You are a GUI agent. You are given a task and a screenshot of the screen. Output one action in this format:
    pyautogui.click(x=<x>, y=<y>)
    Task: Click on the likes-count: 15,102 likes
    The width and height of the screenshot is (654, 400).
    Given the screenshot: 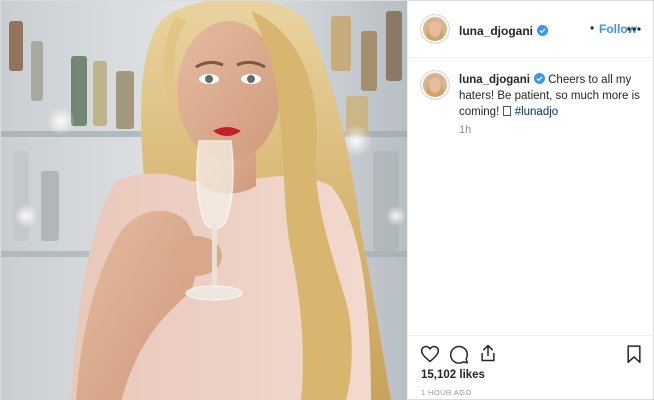 What is the action you would take?
    pyautogui.click(x=453, y=375)
    